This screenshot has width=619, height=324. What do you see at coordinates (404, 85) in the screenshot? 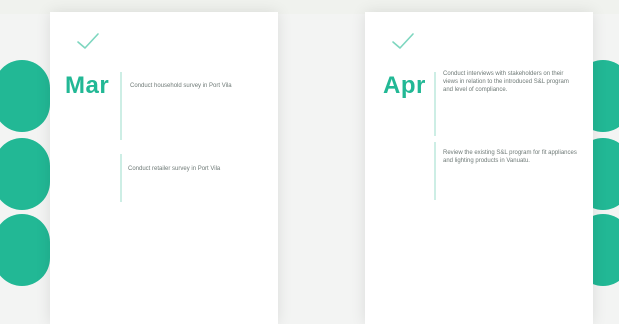
I see `month-label: Apr` at bounding box center [404, 85].